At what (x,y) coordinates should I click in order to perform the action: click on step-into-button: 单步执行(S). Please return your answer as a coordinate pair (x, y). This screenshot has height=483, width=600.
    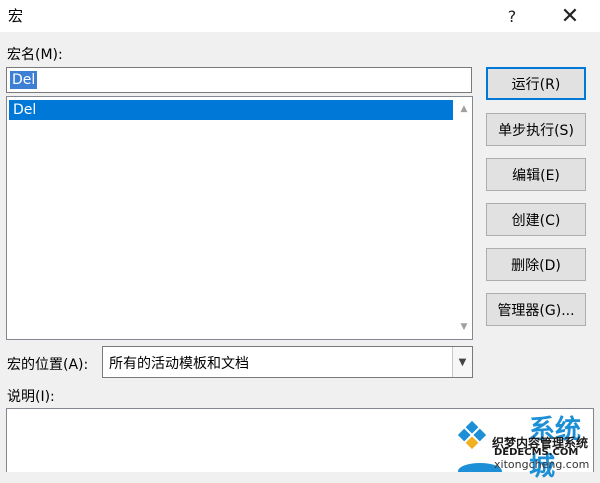
    Looking at the image, I should click on (536, 129).